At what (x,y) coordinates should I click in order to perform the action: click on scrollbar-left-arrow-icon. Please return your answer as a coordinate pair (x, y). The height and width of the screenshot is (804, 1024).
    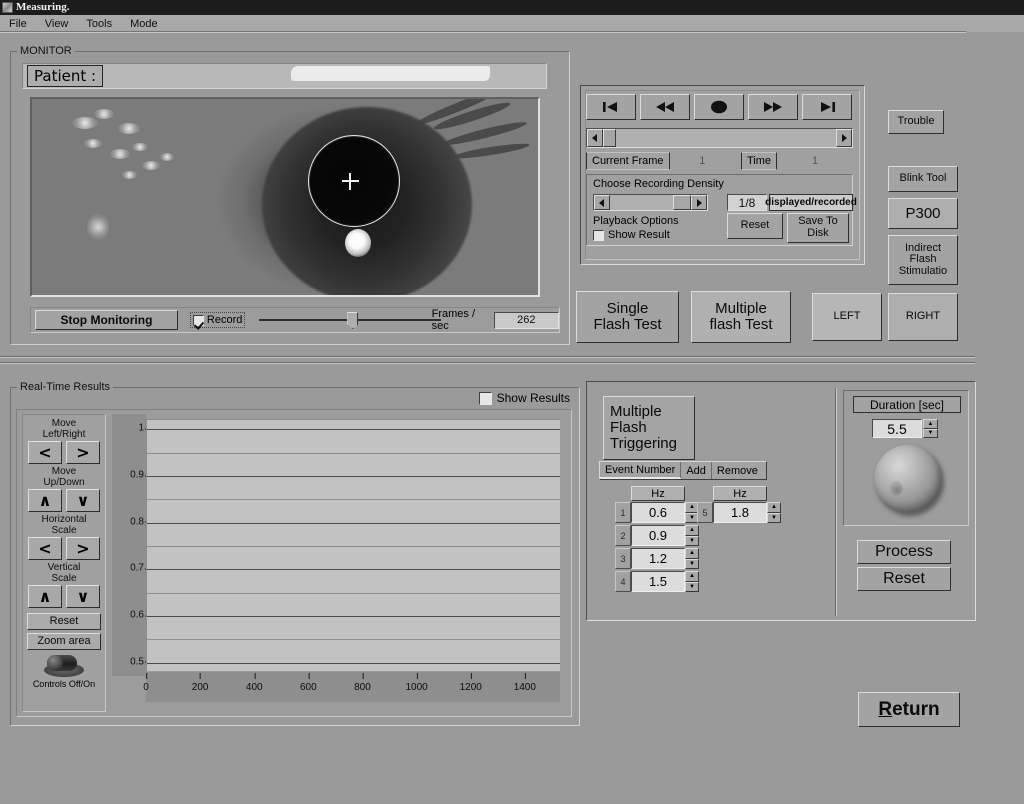
    Looking at the image, I should click on (595, 138).